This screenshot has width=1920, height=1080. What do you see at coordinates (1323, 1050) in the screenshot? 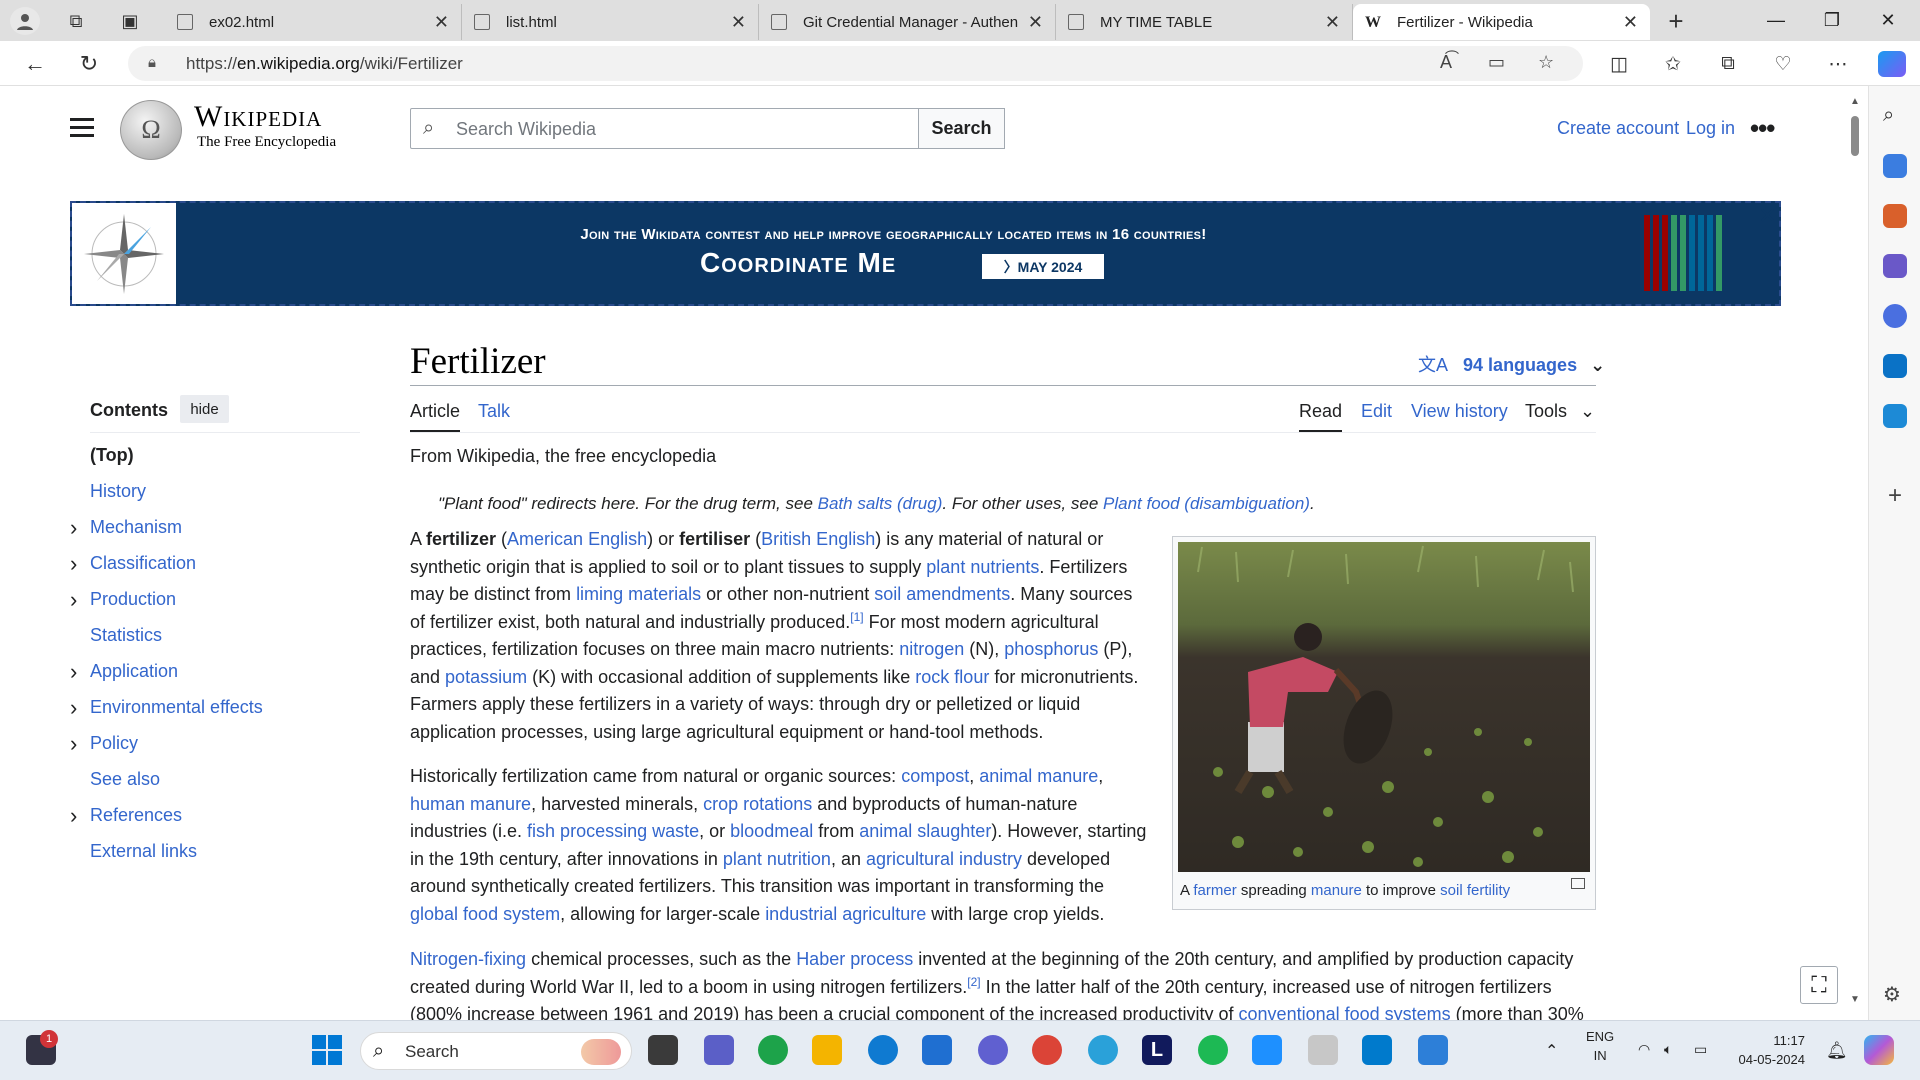
I see `snipping-tool-icon` at bounding box center [1323, 1050].